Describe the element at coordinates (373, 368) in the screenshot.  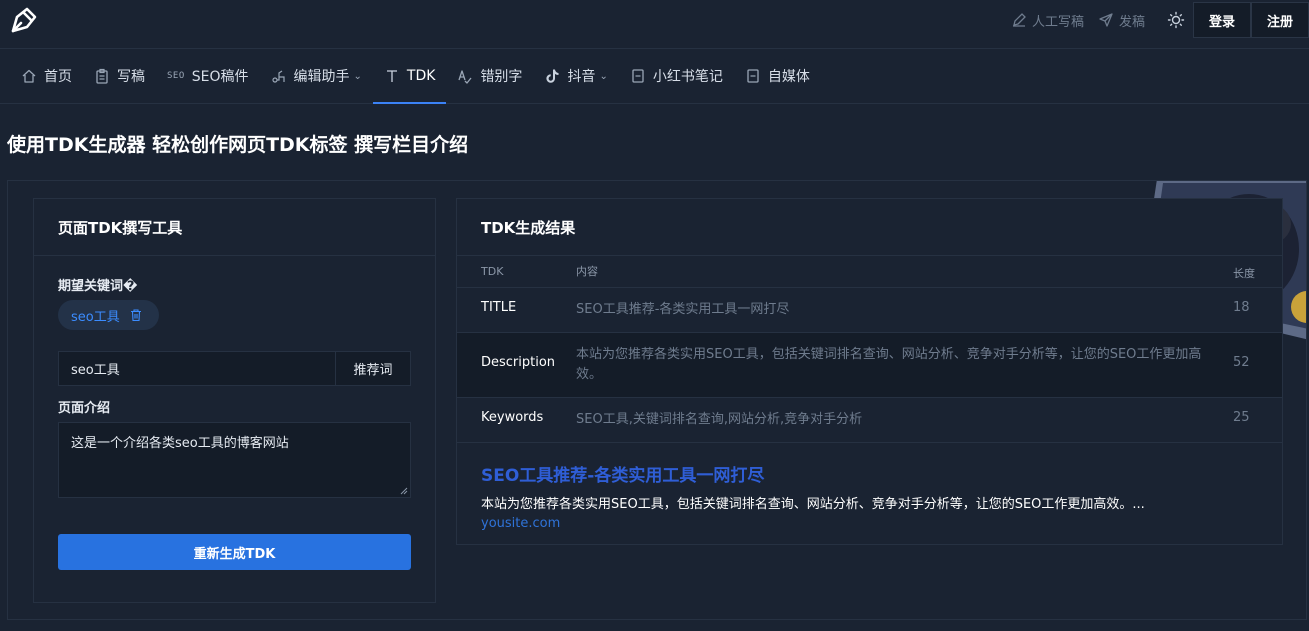
I see `recommend-button: 推荐词` at that location.